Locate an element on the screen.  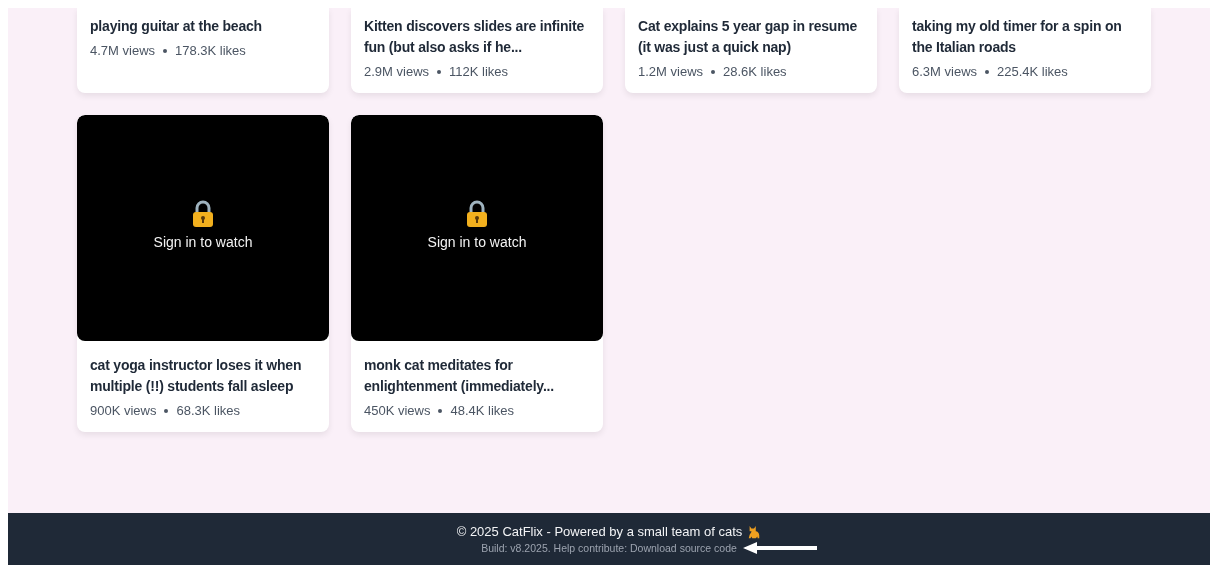
like-count: 112K likes is located at coordinates (479, 71).